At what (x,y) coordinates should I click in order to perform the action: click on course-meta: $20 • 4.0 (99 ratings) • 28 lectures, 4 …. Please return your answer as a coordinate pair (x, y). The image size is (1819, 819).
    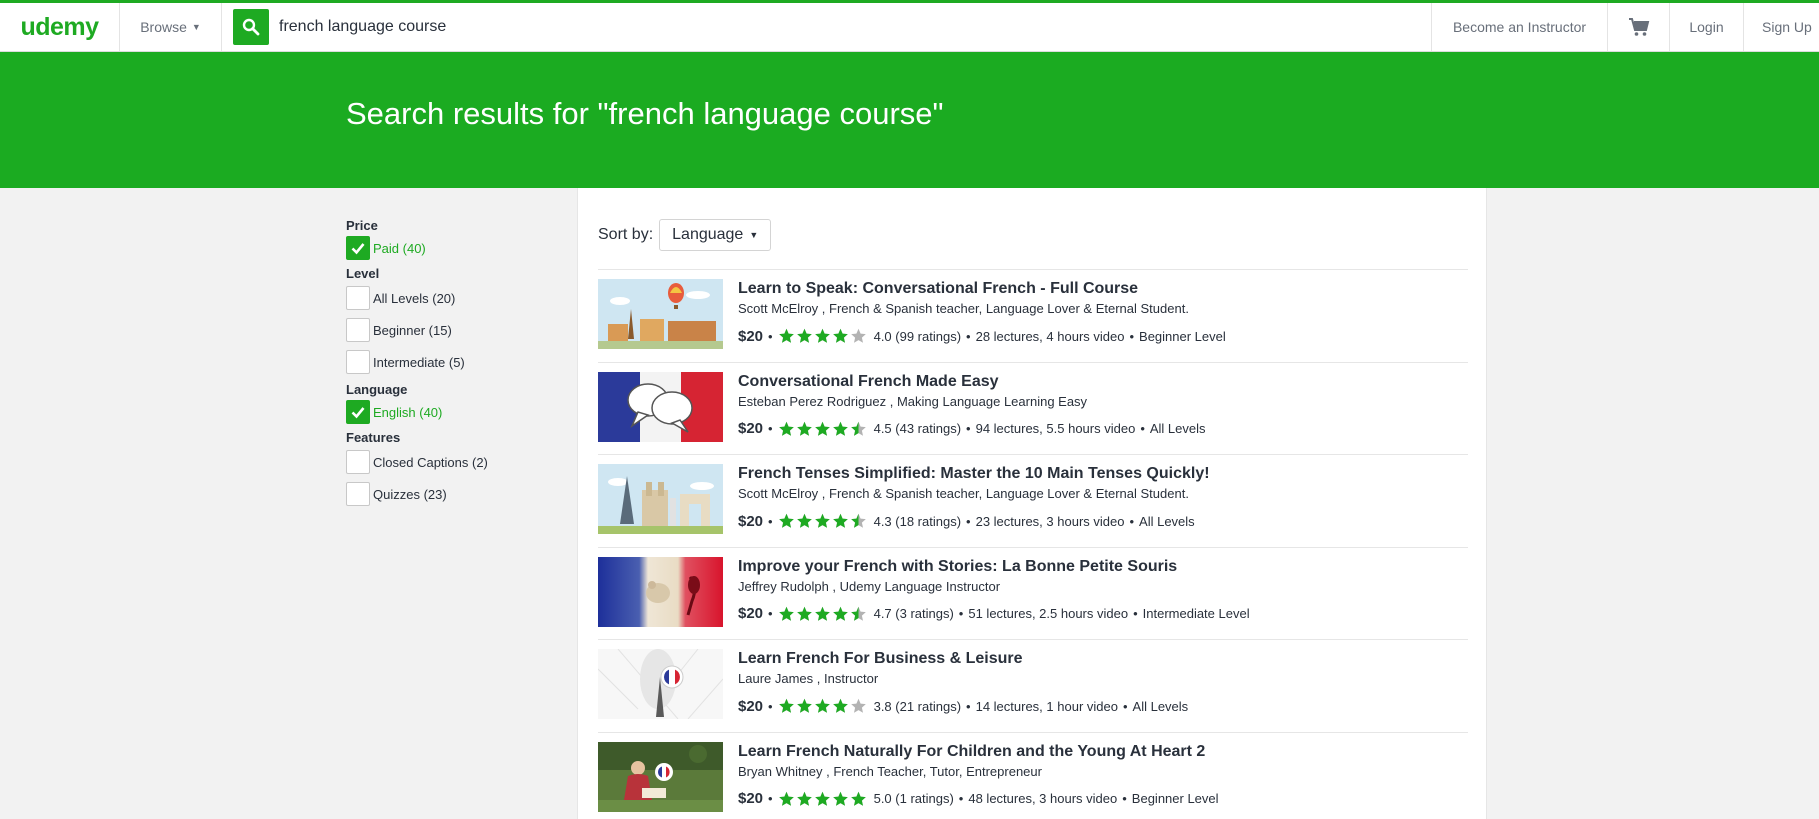
    Looking at the image, I should click on (982, 336).